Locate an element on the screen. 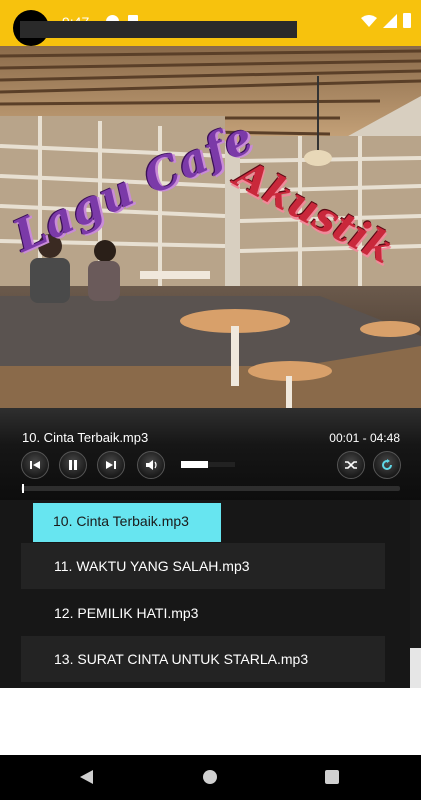  back-icon is located at coordinates (86, 777).